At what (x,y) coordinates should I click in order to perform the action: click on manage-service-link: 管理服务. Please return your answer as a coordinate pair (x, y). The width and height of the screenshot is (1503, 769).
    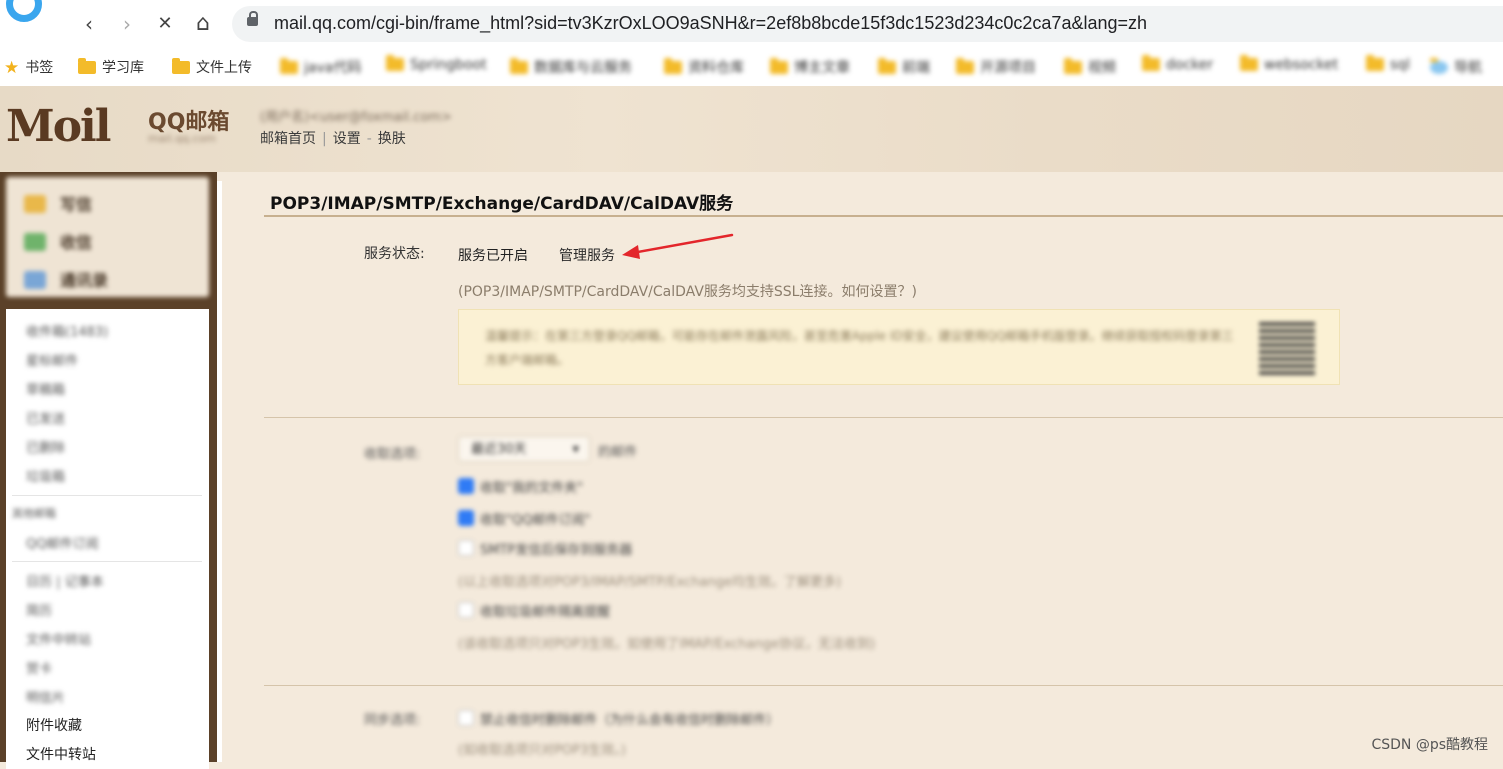
    Looking at the image, I should click on (587, 255).